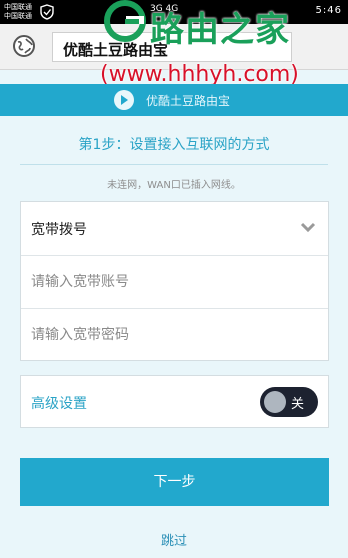 This screenshot has width=348, height=558. I want to click on account-input, so click(174, 282).